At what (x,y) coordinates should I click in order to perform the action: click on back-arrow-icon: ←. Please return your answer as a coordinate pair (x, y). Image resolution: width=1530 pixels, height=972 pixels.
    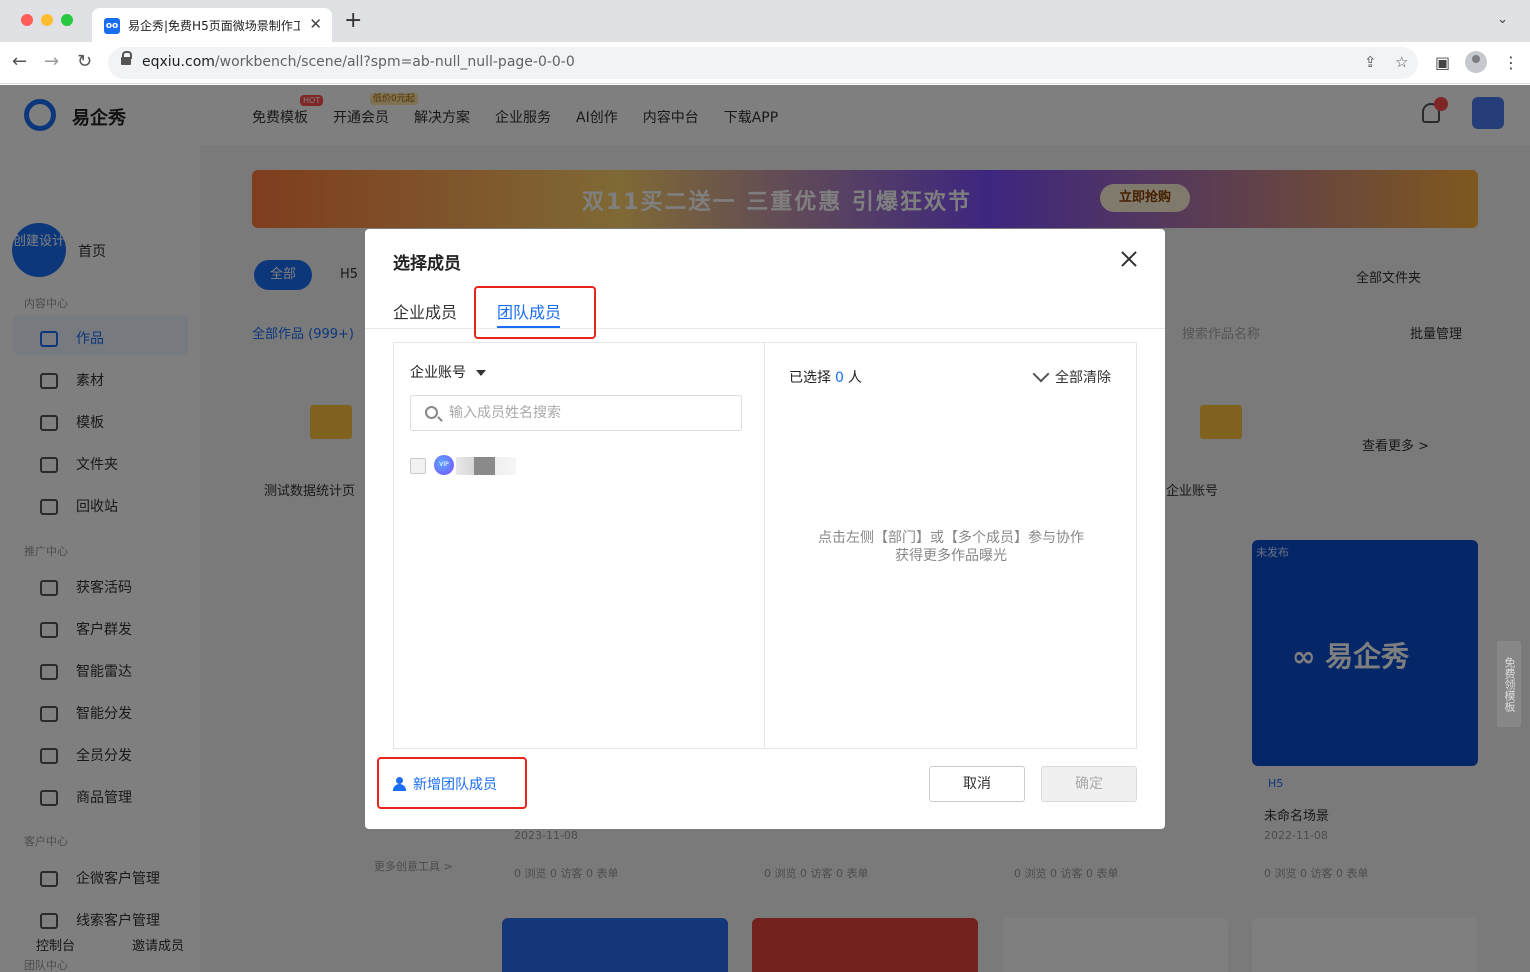
    Looking at the image, I should click on (19, 62).